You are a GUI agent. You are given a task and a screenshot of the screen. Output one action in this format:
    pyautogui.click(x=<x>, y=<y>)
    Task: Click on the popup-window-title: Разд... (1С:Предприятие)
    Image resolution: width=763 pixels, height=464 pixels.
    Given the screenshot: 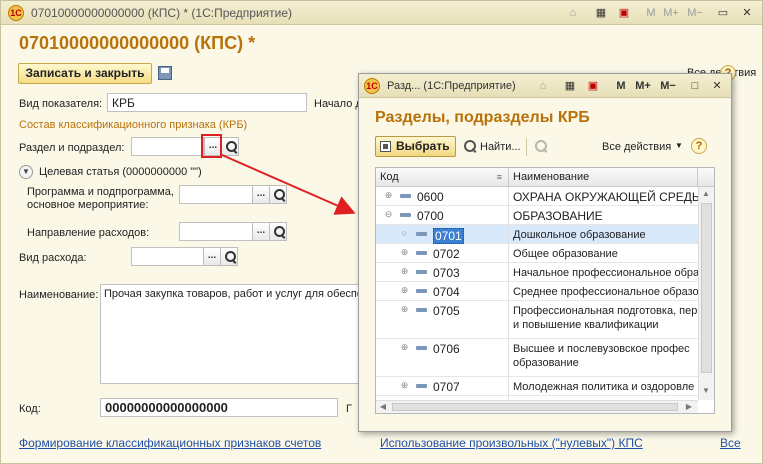 What is the action you would take?
    pyautogui.click(x=451, y=86)
    